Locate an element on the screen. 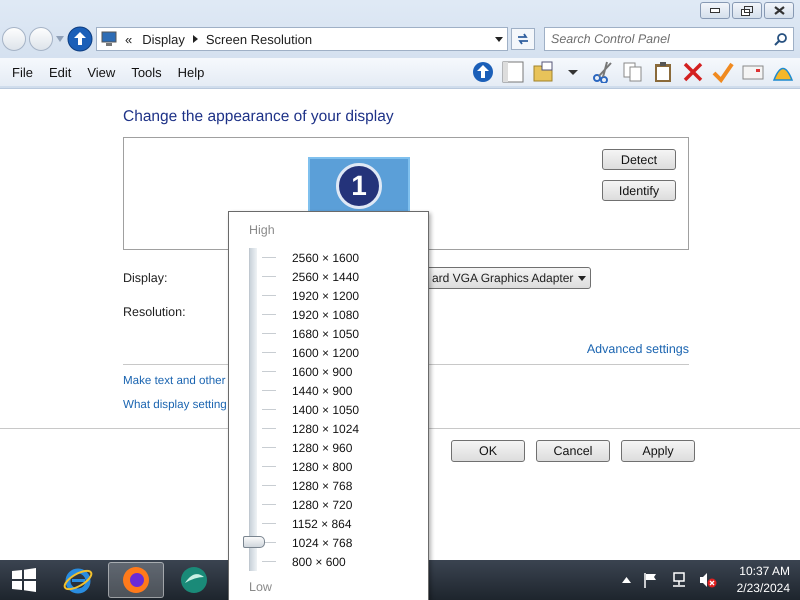 This screenshot has width=800, height=600. help-link: Make text and other is located at coordinates (174, 380).